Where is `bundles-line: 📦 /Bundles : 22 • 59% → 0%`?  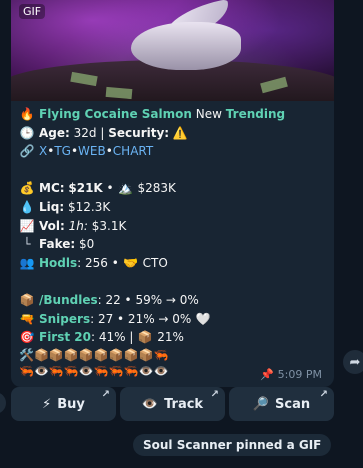 bundles-line: 📦 /Bundles : 22 • 59% → 0% is located at coordinates (173, 300).